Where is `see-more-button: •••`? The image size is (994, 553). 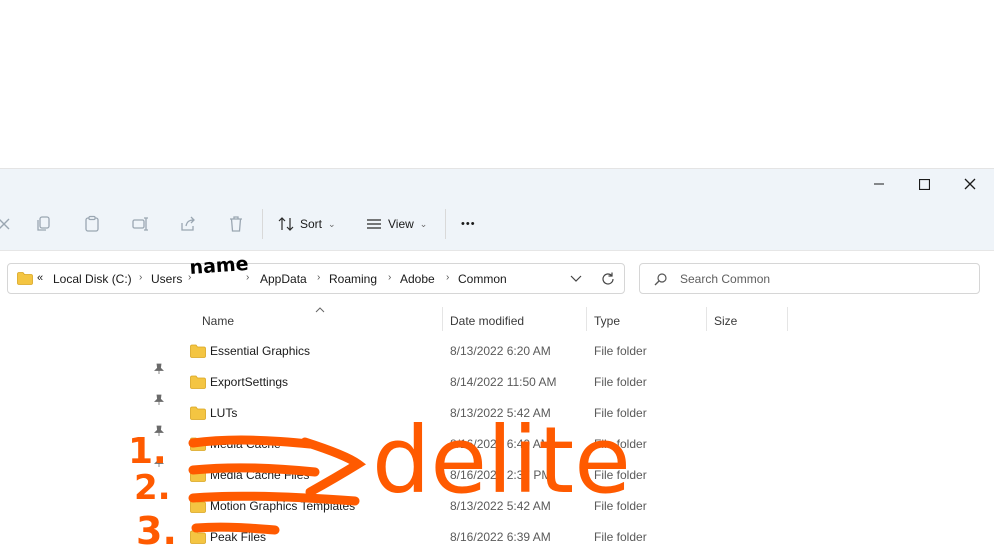
see-more-button: ••• is located at coordinates (468, 224).